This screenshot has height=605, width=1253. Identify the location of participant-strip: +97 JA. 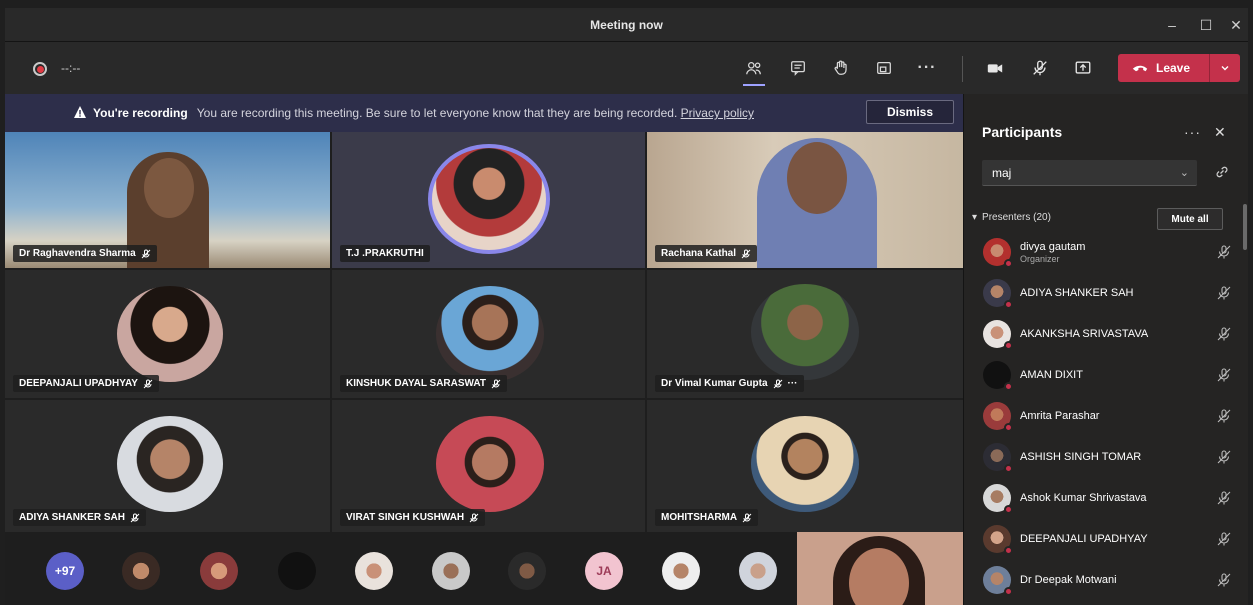
(401, 568).